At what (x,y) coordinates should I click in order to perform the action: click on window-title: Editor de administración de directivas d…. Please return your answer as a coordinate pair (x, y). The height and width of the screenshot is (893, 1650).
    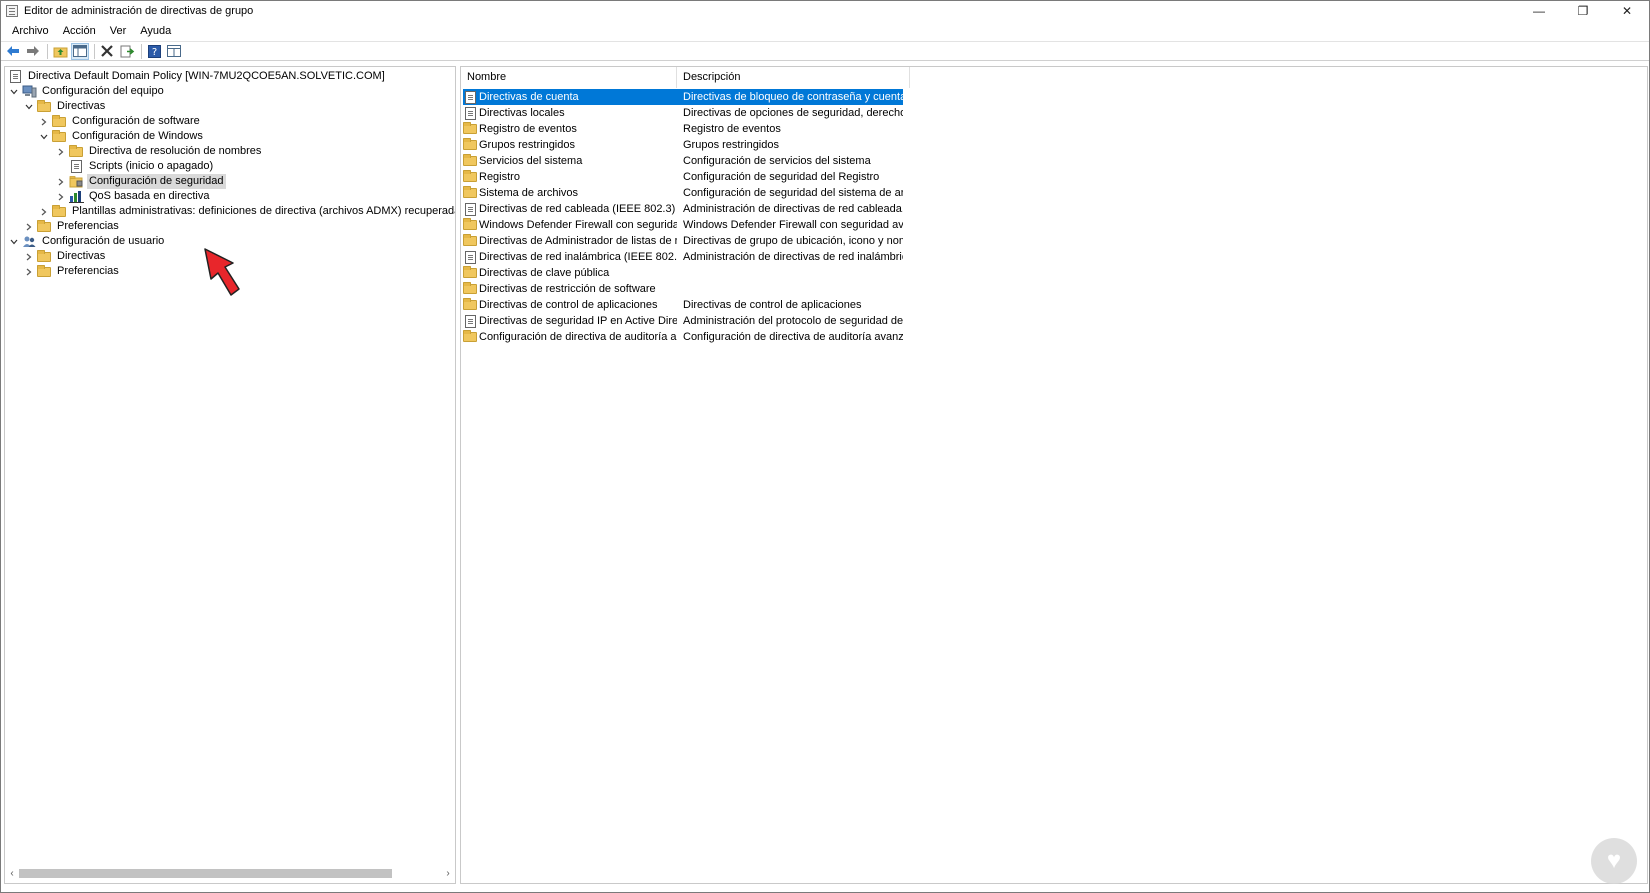
    Looking at the image, I should click on (139, 11).